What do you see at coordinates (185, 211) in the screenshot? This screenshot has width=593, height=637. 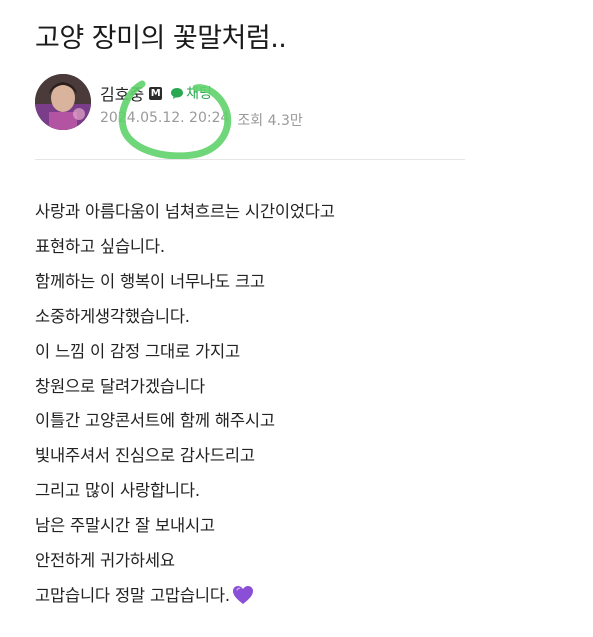 I see `body-line-1: 사랑과 아름다움이 넘쳐흐르는 시간이었다고` at bounding box center [185, 211].